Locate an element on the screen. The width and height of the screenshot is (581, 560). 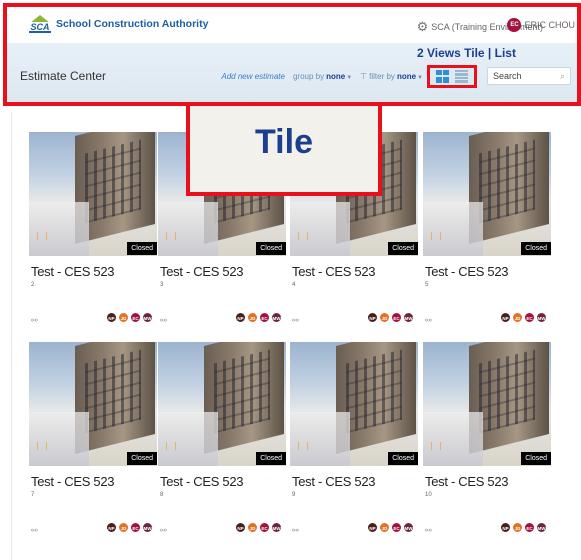
logo-mark-text: SCA is located at coordinates (40, 27).